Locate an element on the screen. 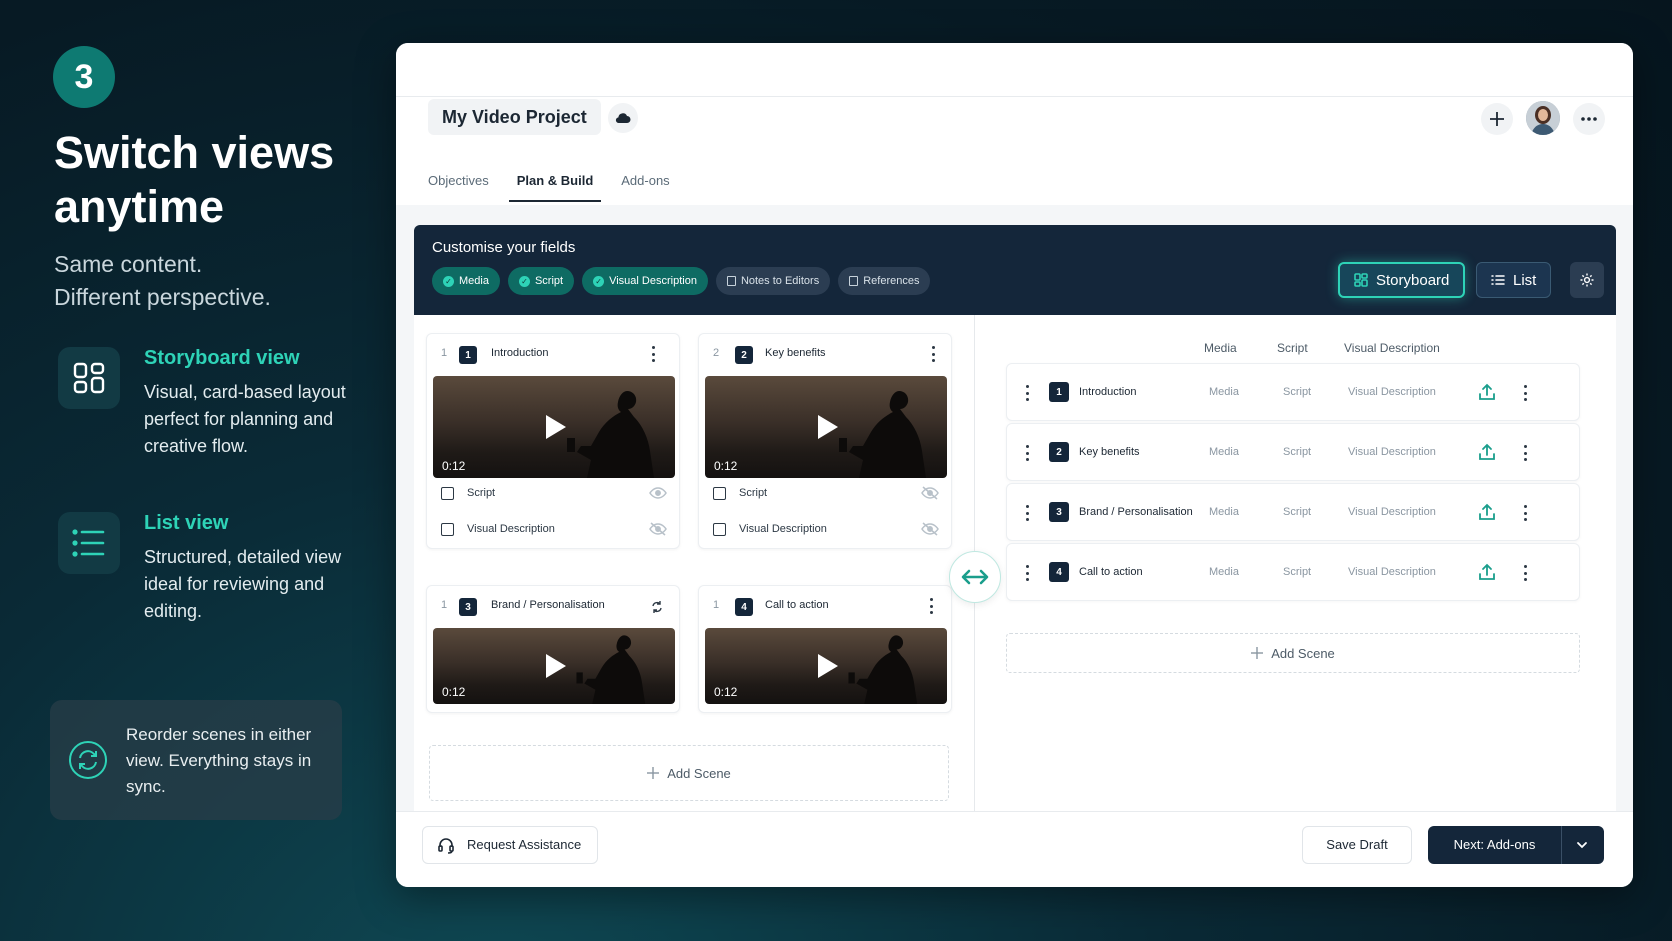 This screenshot has height=941, width=1672. tab-objectives: Objectives is located at coordinates (465, 185).